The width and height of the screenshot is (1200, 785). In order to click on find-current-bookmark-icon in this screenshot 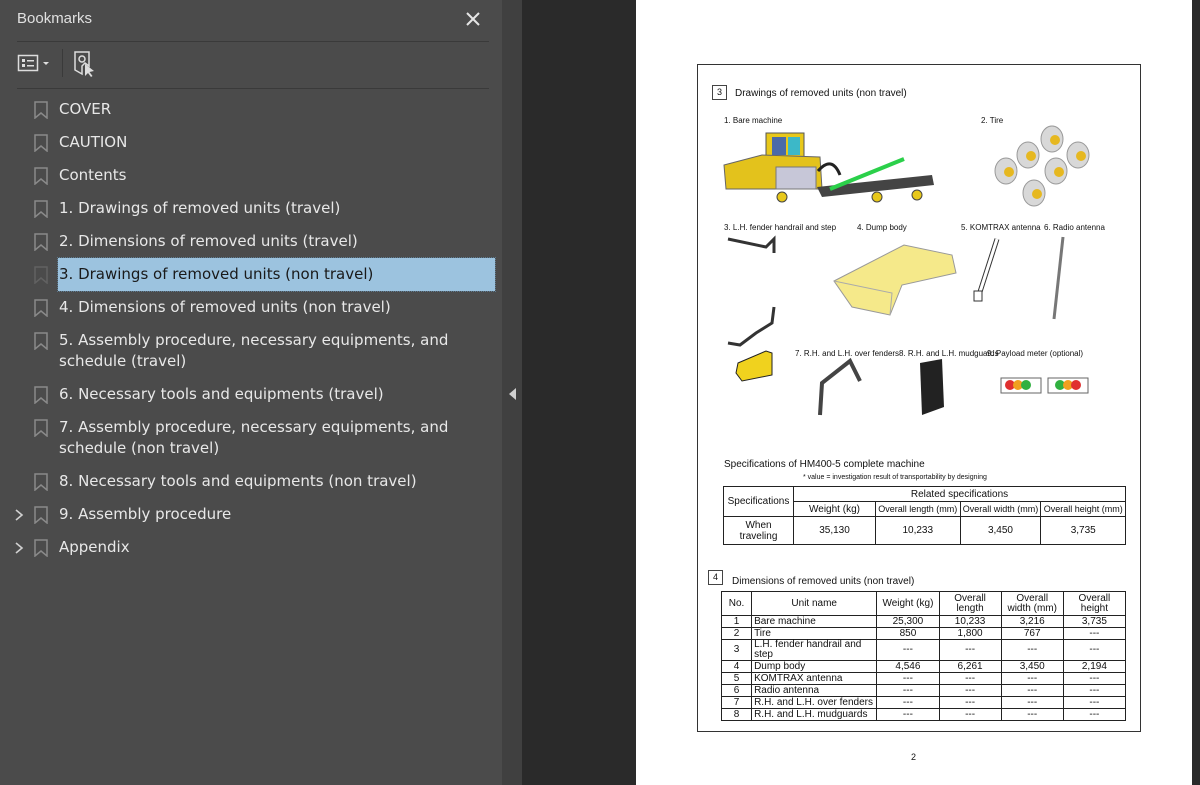, I will do `click(84, 64)`.